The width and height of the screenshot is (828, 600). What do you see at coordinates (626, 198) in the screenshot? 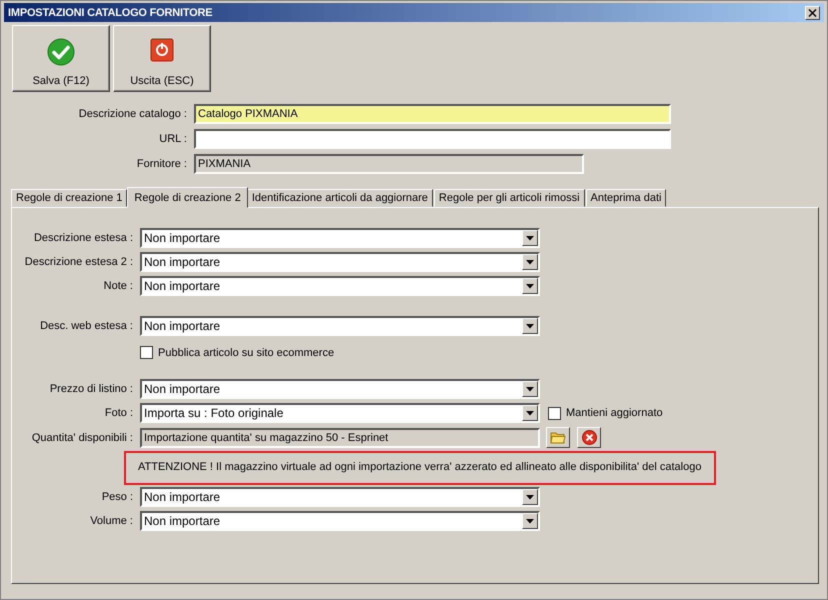
I see `tab: Anteprima dati` at bounding box center [626, 198].